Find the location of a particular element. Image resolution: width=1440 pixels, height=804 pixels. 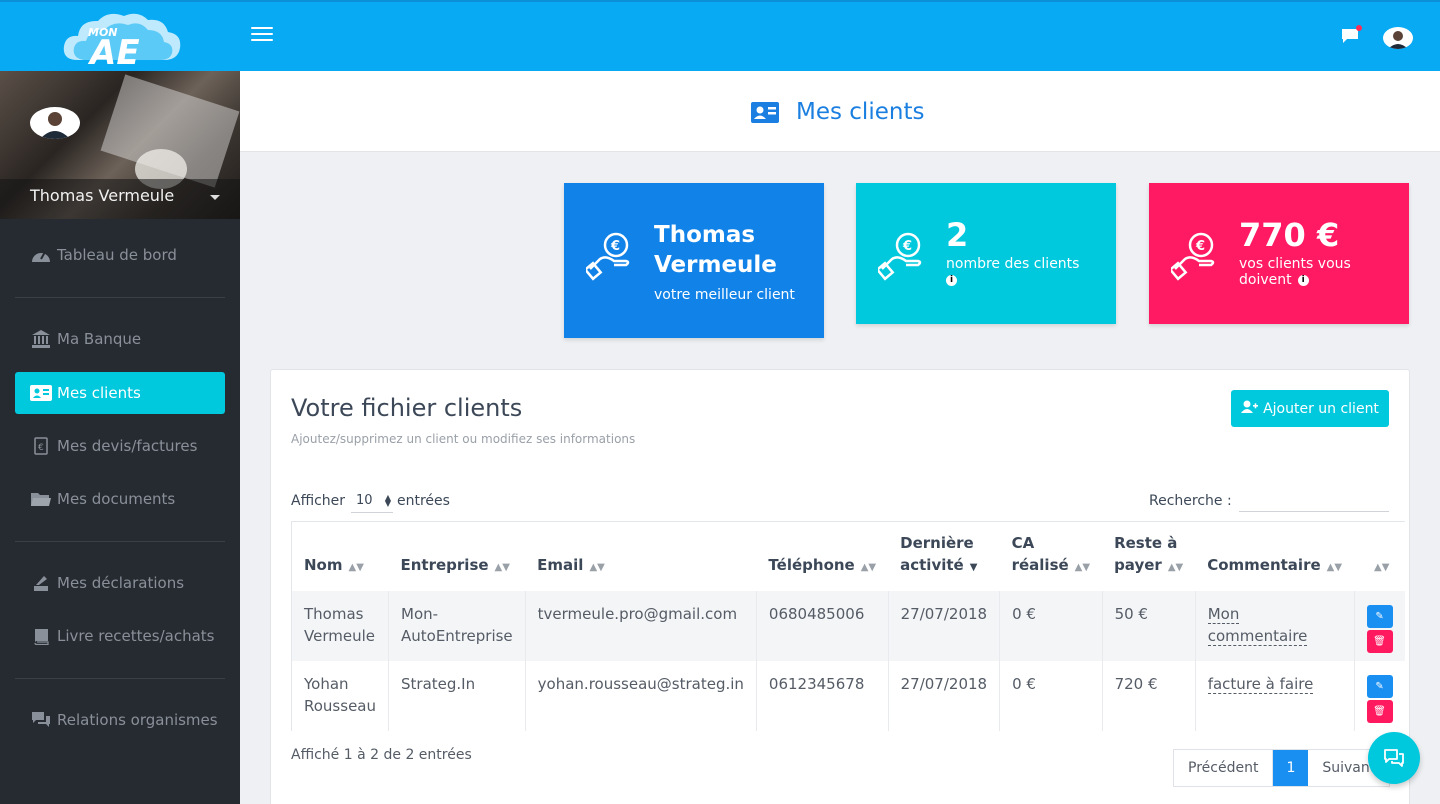

logo-big-text: AE is located at coordinates (113, 50).